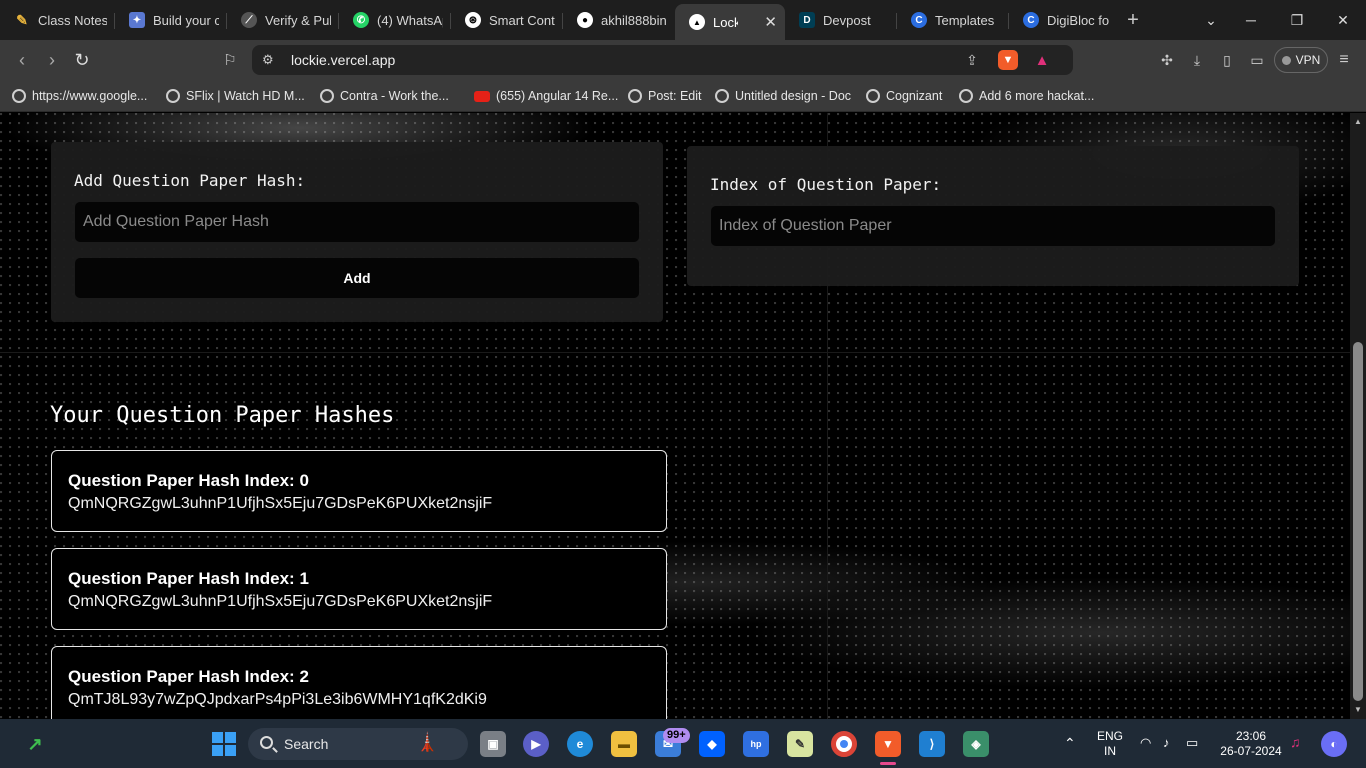  I want to click on vpn-status-icon, so click(1286, 60).